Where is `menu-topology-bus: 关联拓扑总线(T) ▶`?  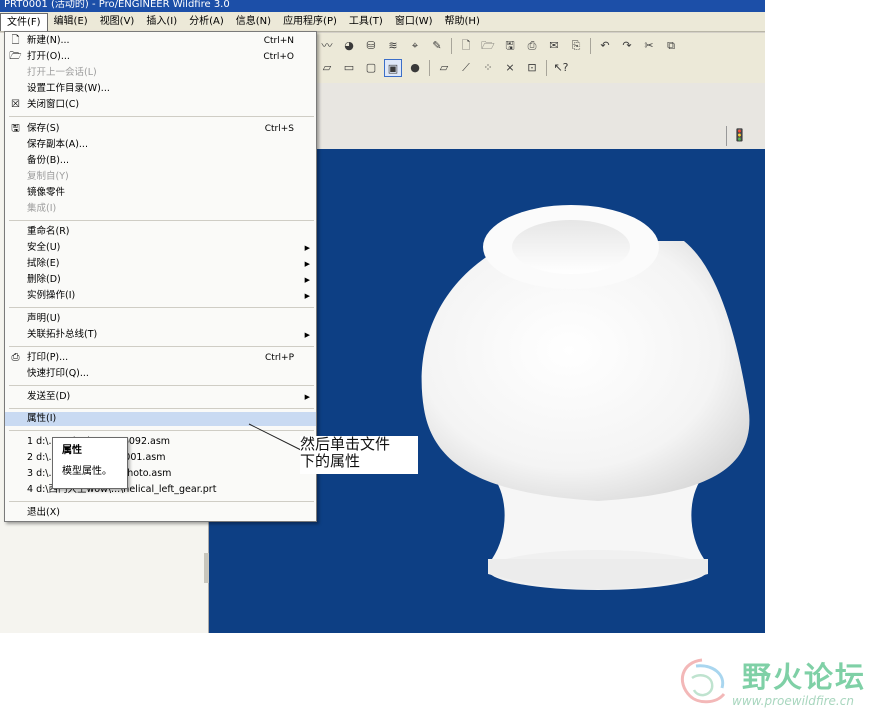
menu-topology-bus: 关联拓扑总线(T) ▶ is located at coordinates (160, 335).